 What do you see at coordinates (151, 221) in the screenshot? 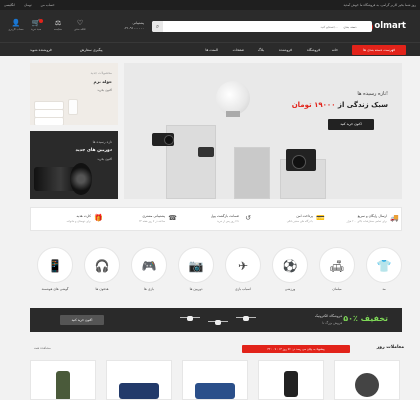
I see `feature-sub: ۲۴ ساعته در ۷ روز هفته` at bounding box center [151, 221].